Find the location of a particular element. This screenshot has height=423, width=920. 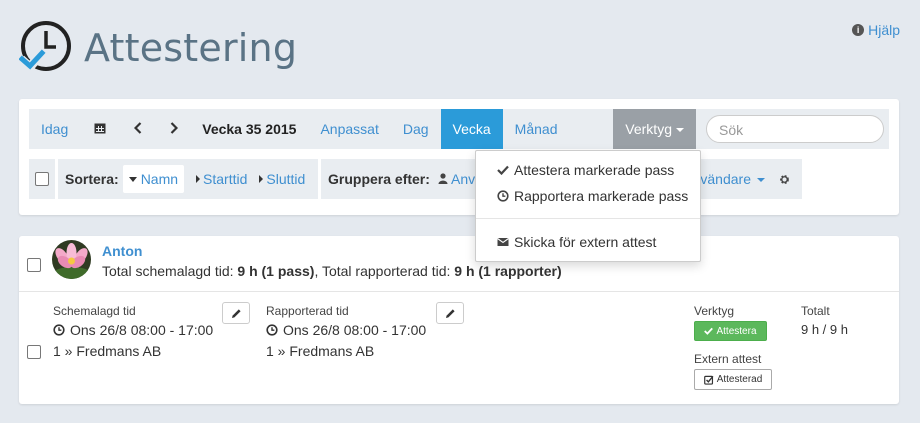

info-icon: i is located at coordinates (858, 30).